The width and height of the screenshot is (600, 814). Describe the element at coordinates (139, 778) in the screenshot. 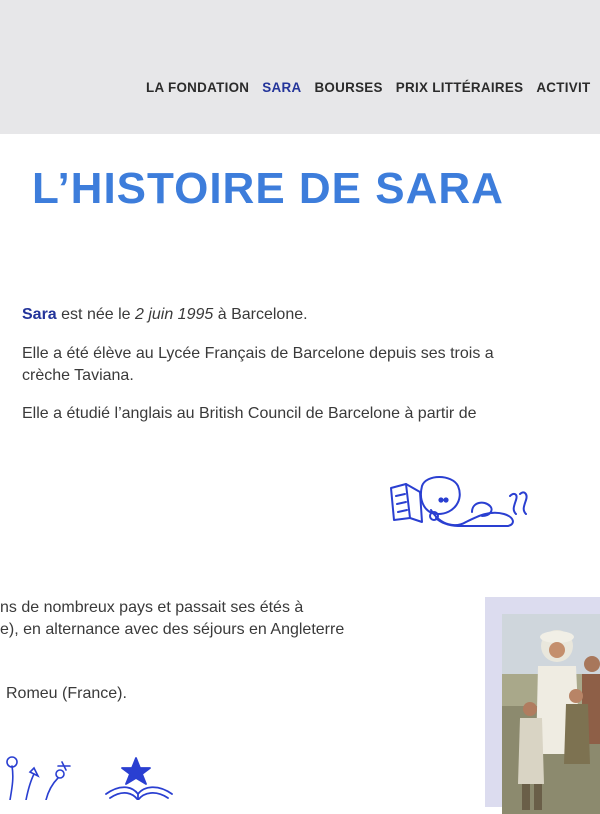

I see `open-book-doodle` at that location.